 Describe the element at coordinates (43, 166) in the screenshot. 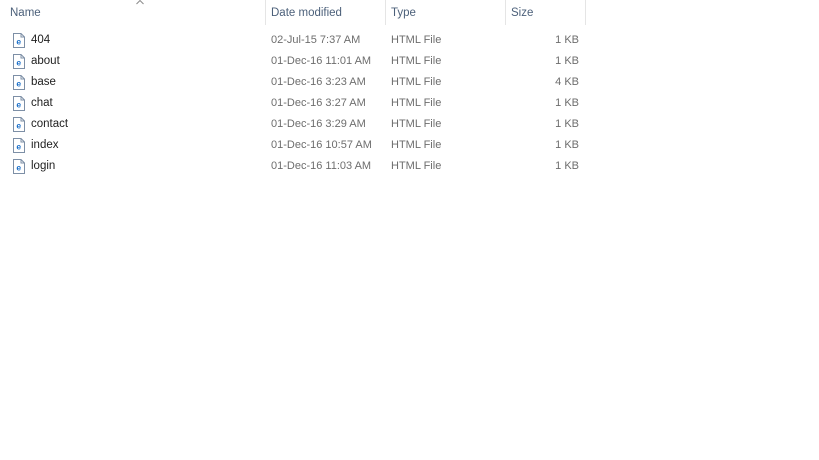

I see `file-name: login` at that location.